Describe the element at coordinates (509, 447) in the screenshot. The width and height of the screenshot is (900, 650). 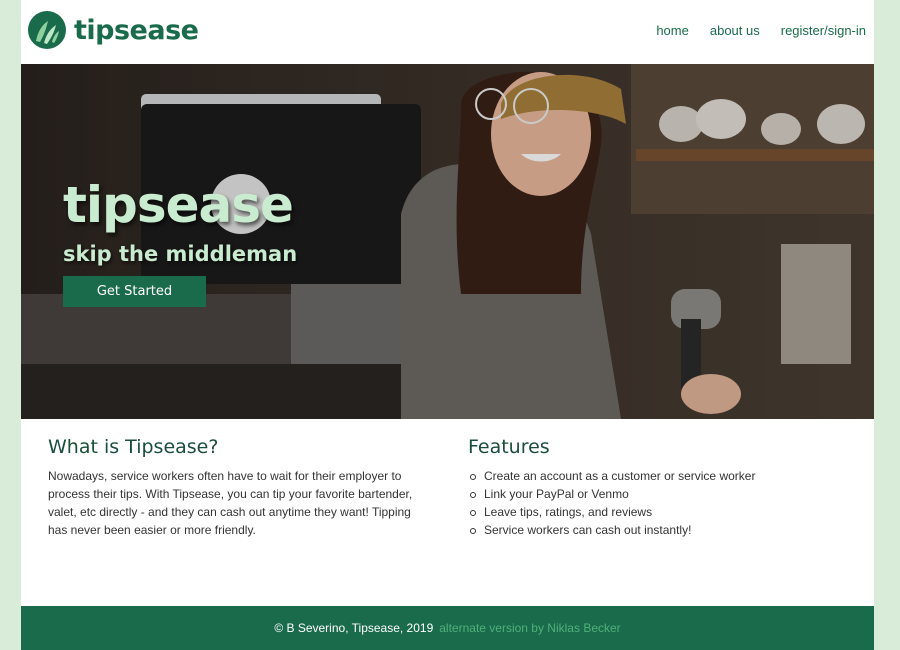
I see `features-heading: Features` at that location.